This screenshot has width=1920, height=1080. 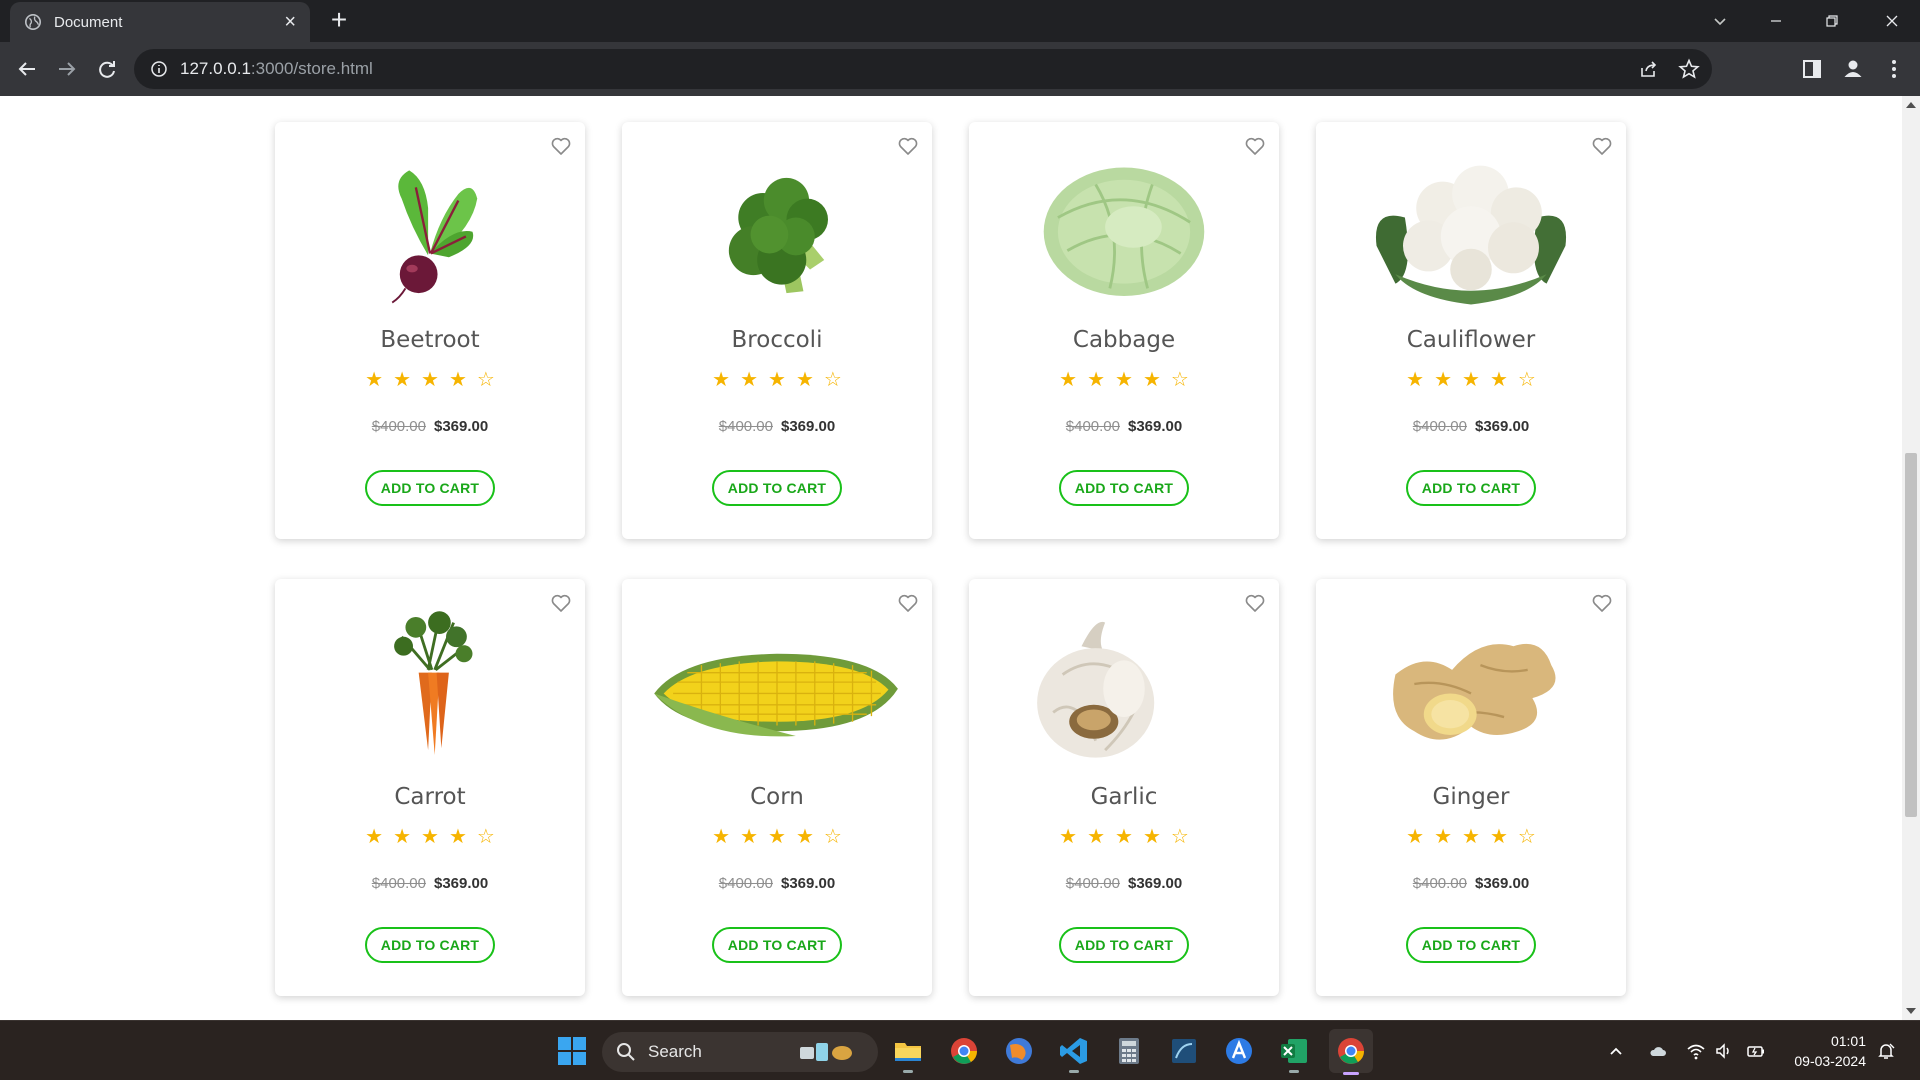 I want to click on taskbar-file-explorer, so click(x=908, y=1052).